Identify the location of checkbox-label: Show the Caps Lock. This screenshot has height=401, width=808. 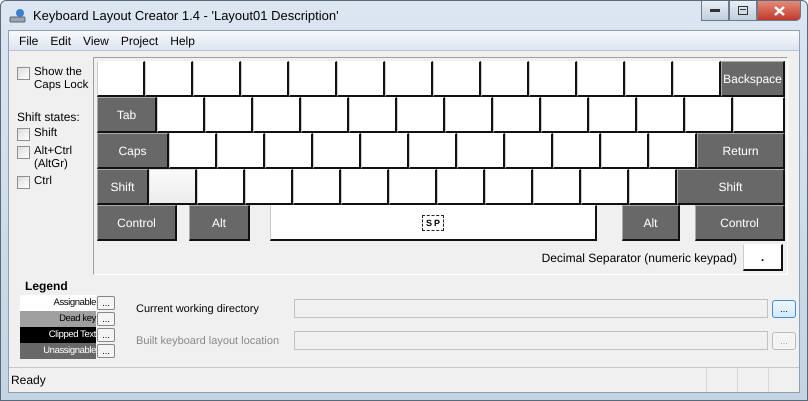
(62, 79).